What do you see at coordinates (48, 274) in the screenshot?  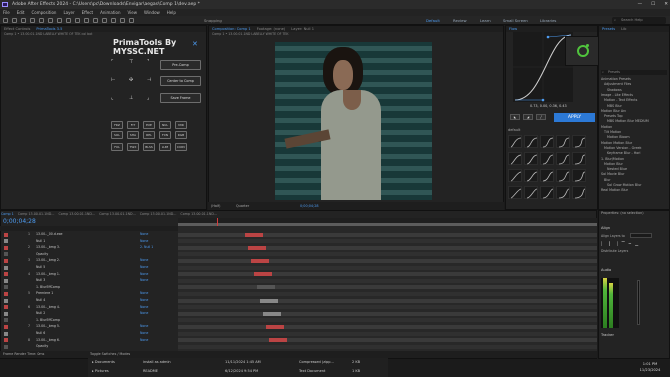 I see `layer-name: 13.00.._bmg 1.` at bounding box center [48, 274].